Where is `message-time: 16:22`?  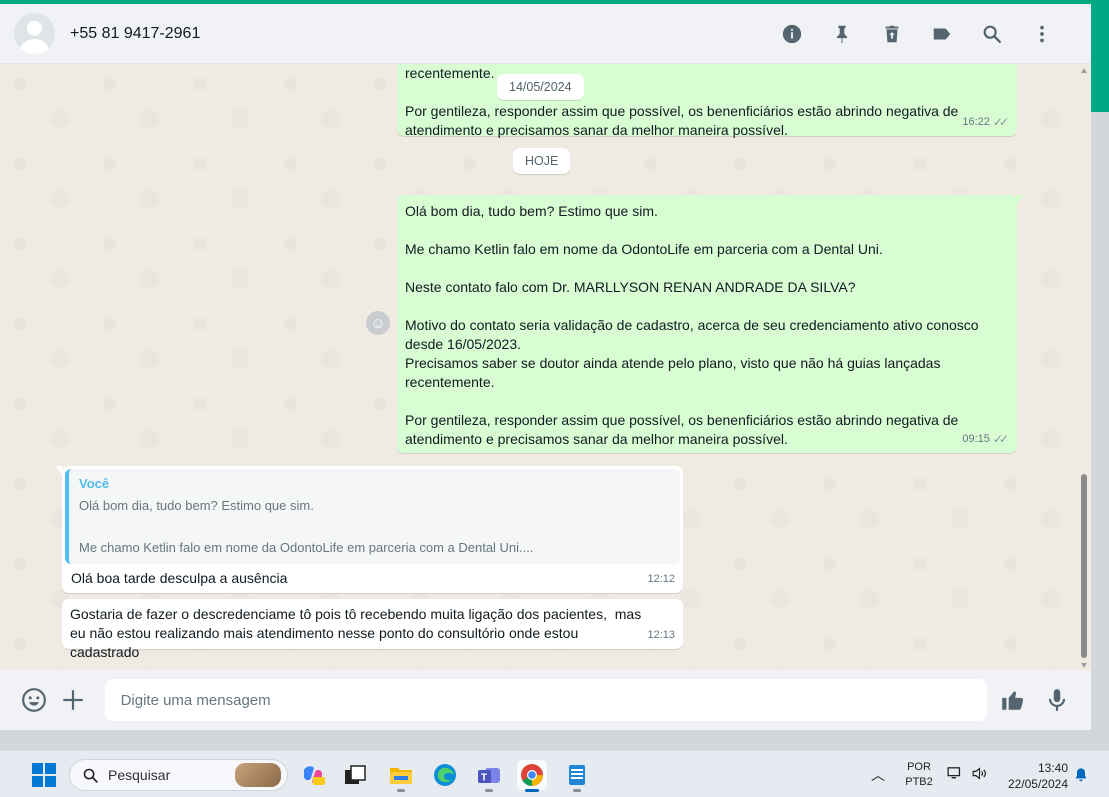 message-time: 16:22 is located at coordinates (976, 122).